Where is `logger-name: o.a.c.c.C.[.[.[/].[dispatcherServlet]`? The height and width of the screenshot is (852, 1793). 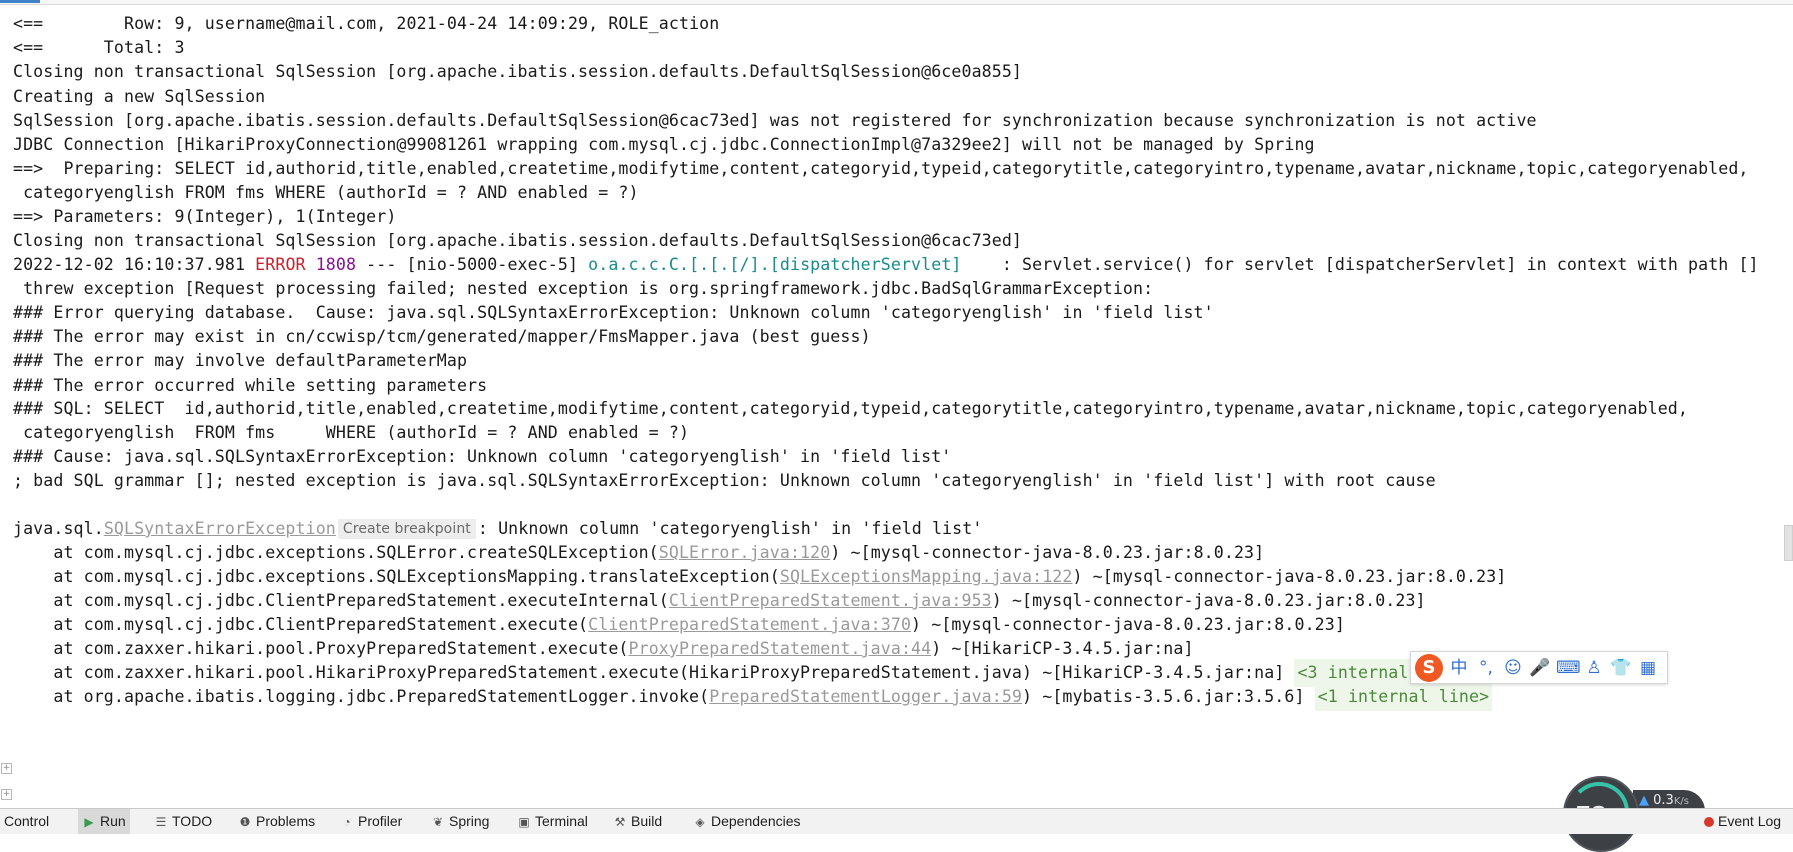 logger-name: o.a.c.c.C.[.[.[/].[dispatcherServlet] is located at coordinates (775, 264).